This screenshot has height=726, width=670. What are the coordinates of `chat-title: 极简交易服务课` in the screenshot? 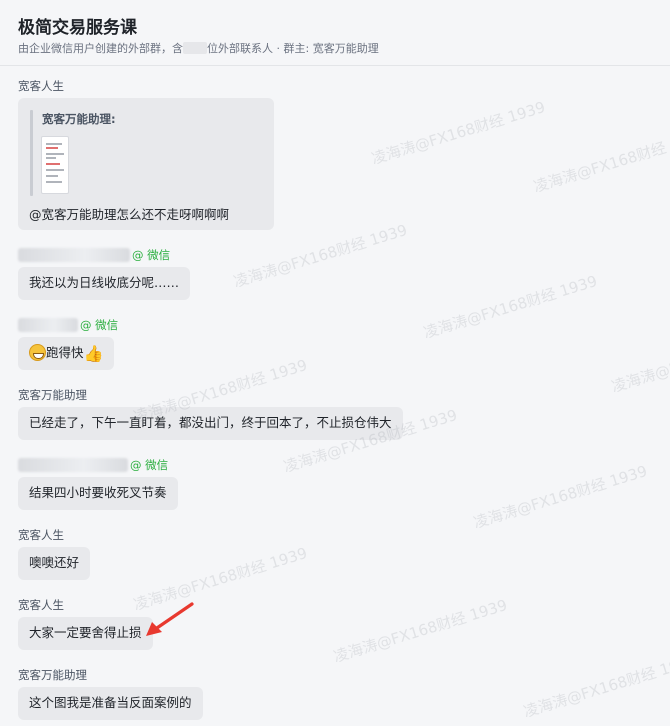 It's located at (77, 28).